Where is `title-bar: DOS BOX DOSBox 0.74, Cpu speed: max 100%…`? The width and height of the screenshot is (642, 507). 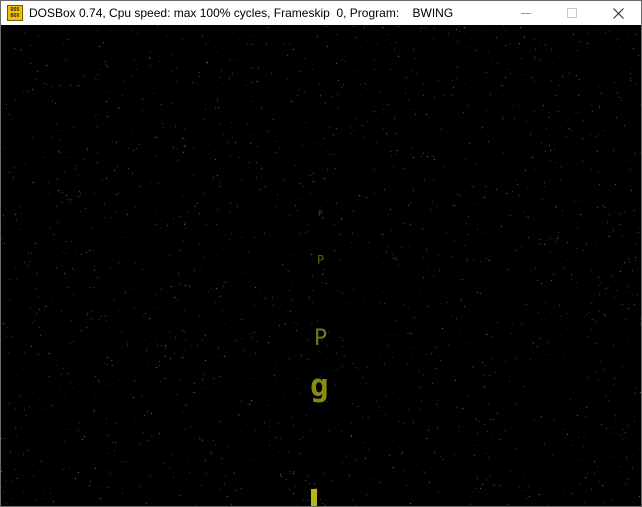 title-bar: DOS BOX DOSBox 0.74, Cpu speed: max 100%… is located at coordinates (321, 13).